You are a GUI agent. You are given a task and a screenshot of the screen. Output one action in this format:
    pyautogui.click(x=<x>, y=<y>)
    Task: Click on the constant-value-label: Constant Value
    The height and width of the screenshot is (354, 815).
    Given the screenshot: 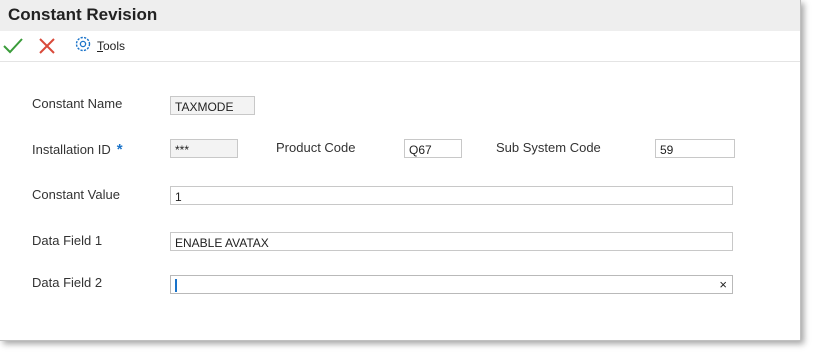 What is the action you would take?
    pyautogui.click(x=76, y=194)
    